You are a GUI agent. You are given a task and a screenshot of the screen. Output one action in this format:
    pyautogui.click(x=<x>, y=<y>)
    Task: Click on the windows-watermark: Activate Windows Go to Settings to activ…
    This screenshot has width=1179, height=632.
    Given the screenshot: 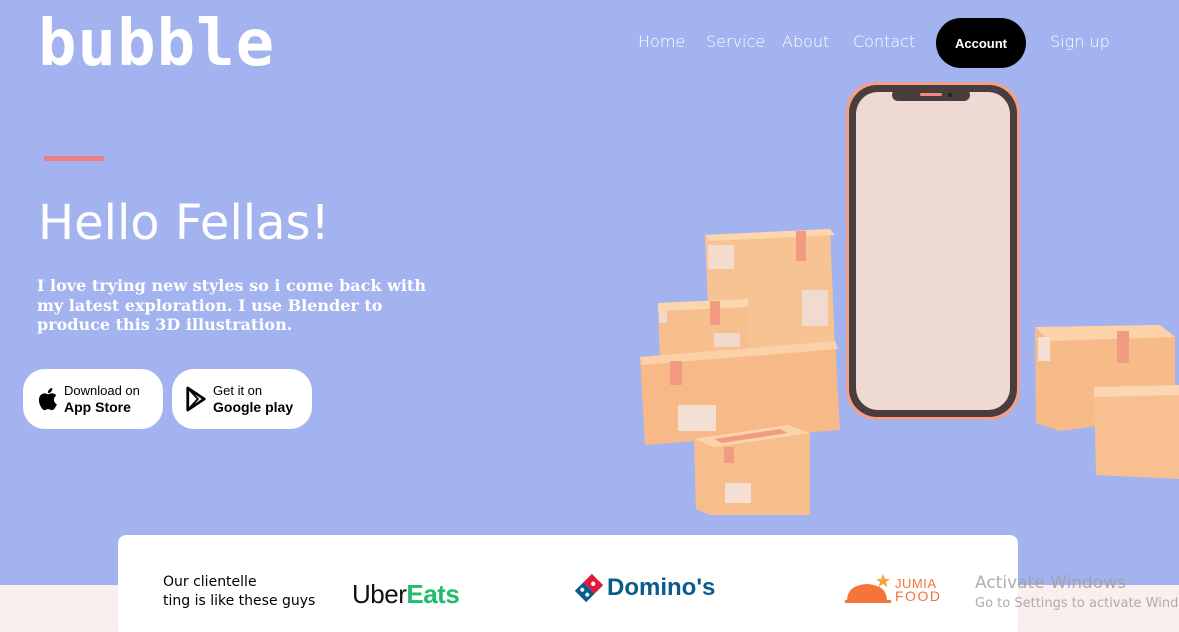 What is the action you would take?
    pyautogui.click(x=1077, y=593)
    